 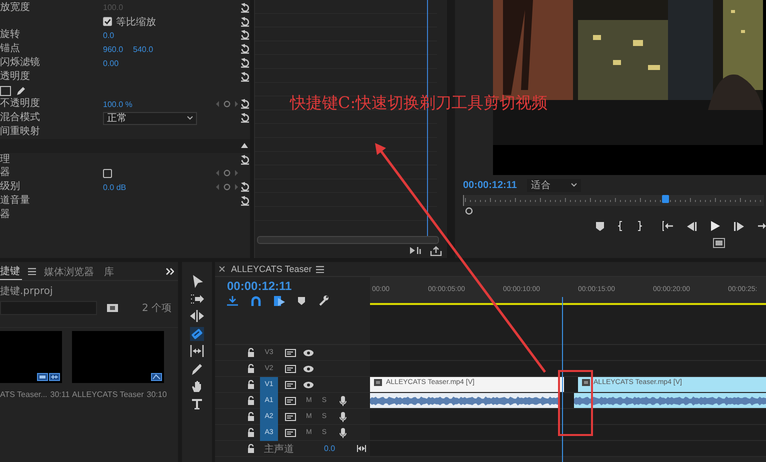 What do you see at coordinates (639, 226) in the screenshot?
I see `mark-out-icon` at bounding box center [639, 226].